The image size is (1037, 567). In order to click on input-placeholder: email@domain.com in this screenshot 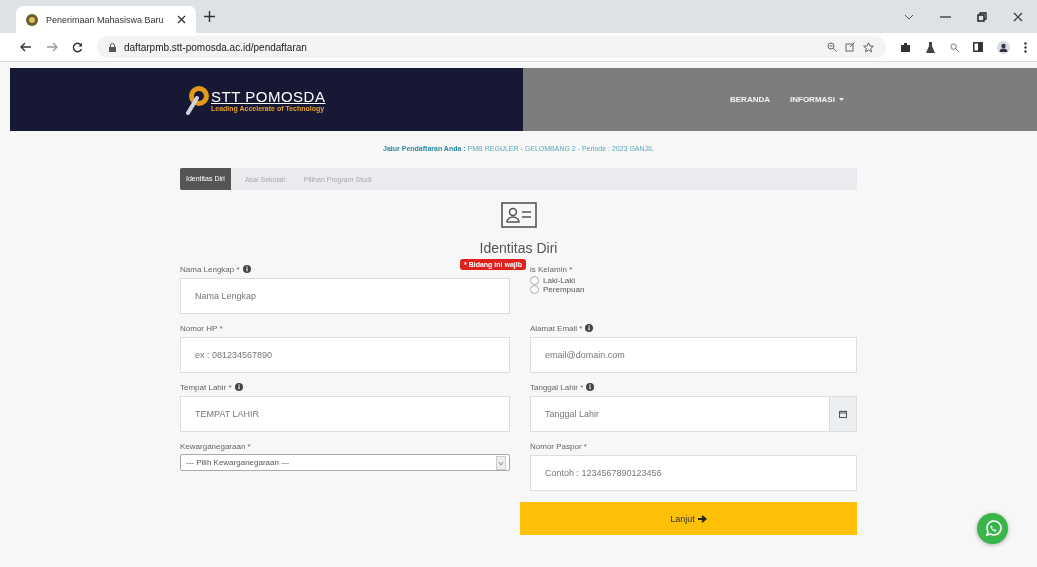, I will do `click(585, 355)`.